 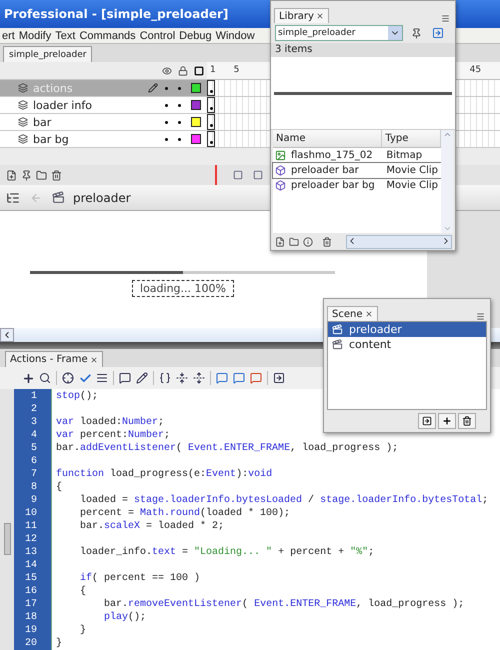 I want to click on code-line: var percent:Number;, so click(x=113, y=435).